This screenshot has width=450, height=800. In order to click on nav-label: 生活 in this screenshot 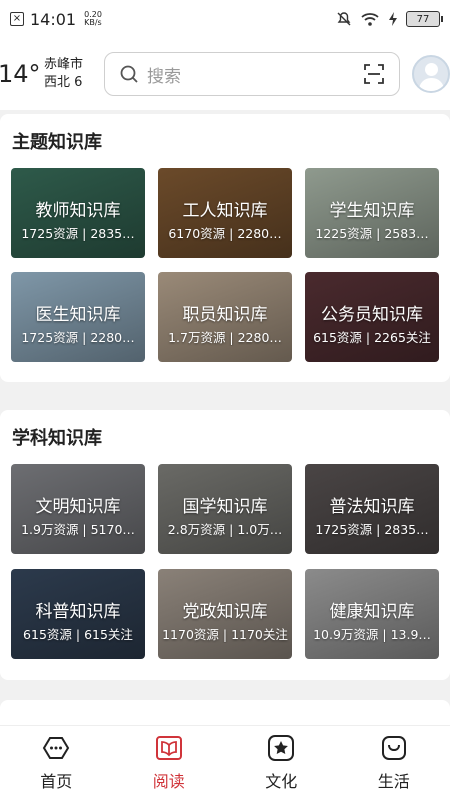, I will do `click(393, 781)`.